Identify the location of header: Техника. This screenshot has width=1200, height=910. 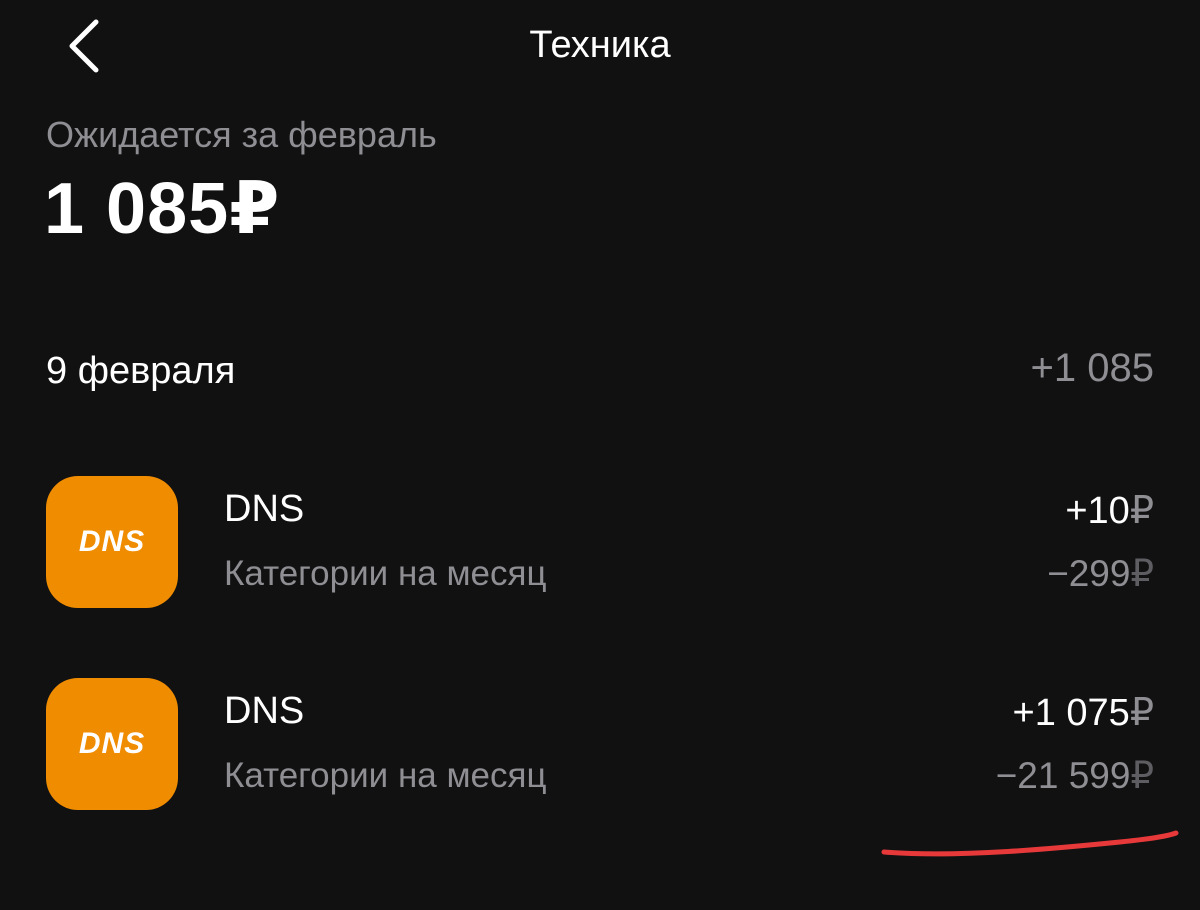
(600, 50).